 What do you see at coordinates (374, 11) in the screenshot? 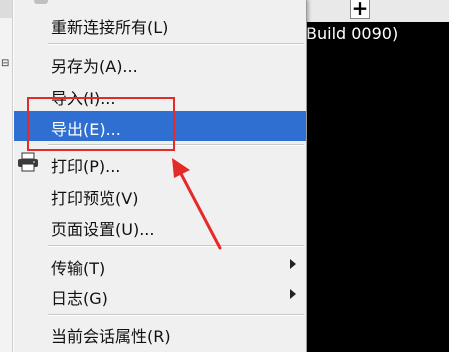
I see `session-tab-bar` at bounding box center [374, 11].